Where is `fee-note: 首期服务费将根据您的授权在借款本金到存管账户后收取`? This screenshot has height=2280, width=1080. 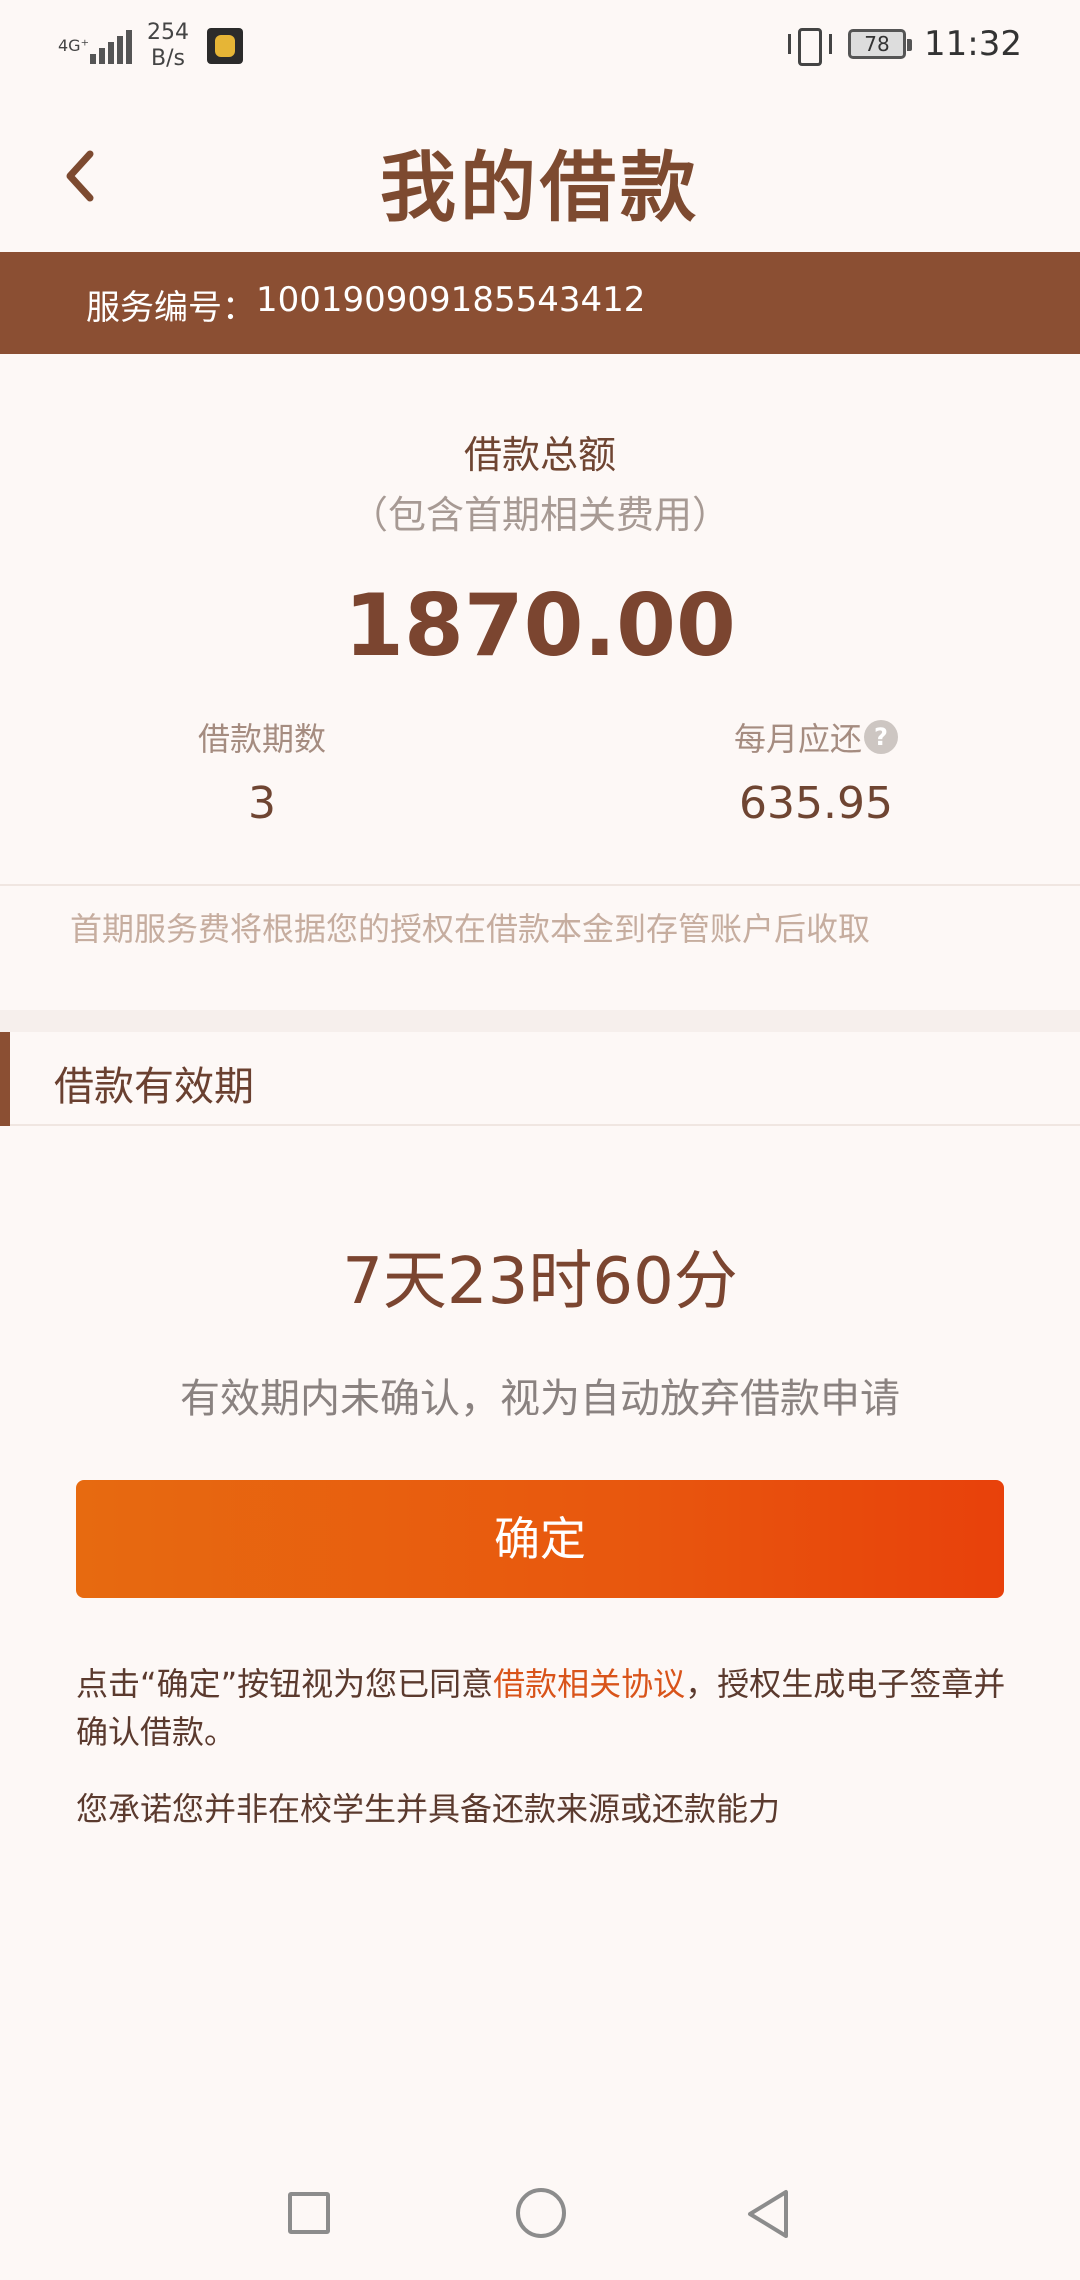
fee-note: 首期服务费将根据您的授权在借款本金到存管账户后收取 is located at coordinates (470, 929).